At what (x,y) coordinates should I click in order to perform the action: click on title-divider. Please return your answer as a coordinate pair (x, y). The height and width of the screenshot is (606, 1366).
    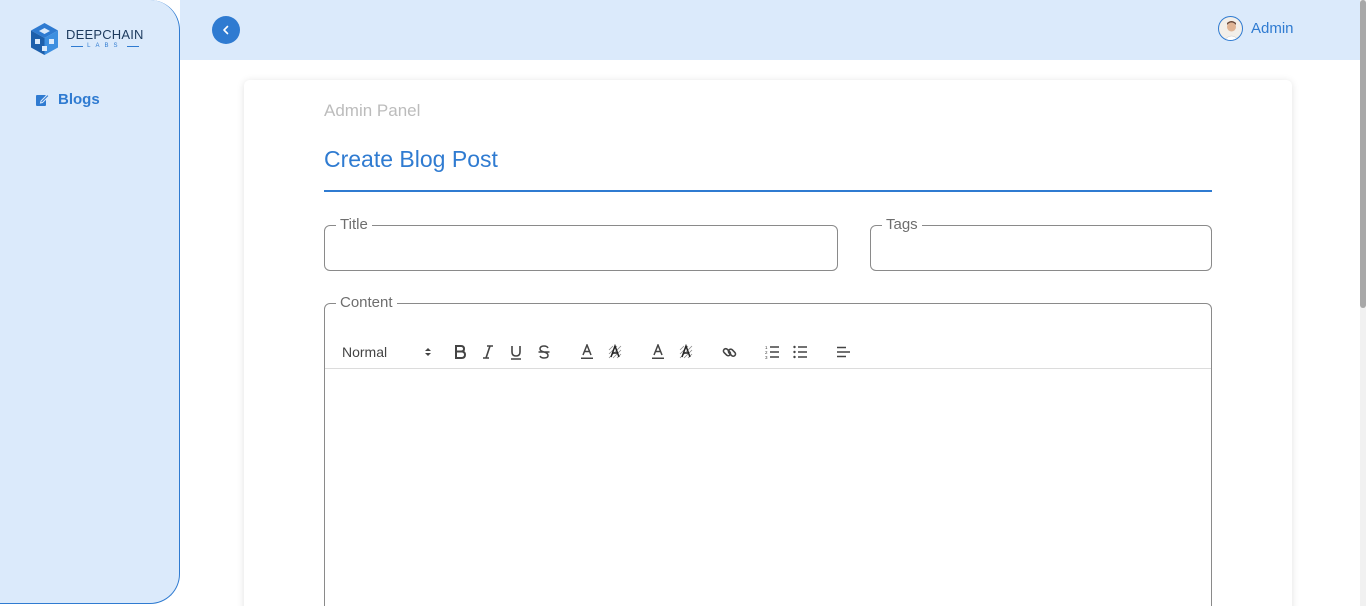
    Looking at the image, I should click on (768, 191).